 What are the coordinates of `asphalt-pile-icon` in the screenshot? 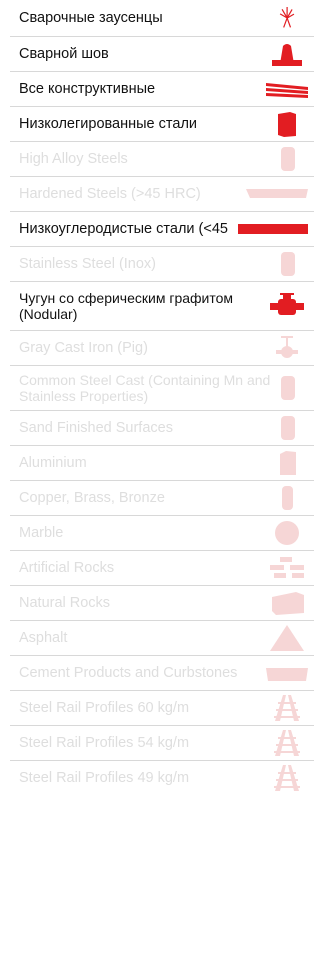 It's located at (287, 638).